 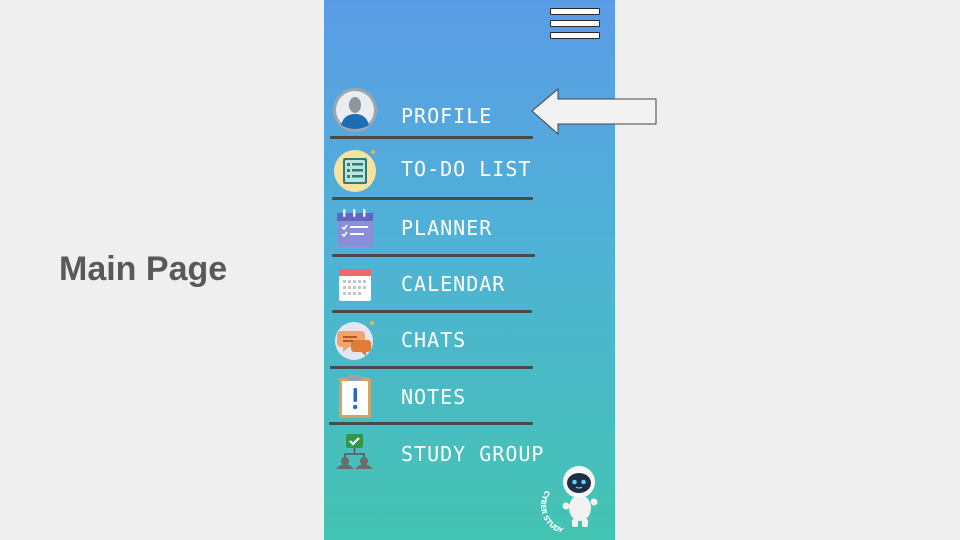 I want to click on calendar-icon, so click(x=355, y=286).